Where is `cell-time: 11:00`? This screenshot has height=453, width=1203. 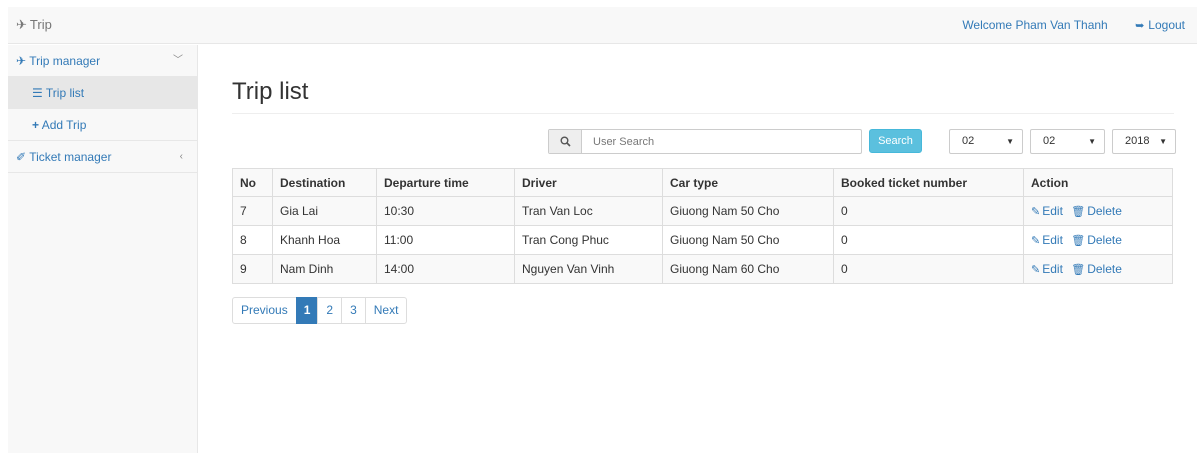
cell-time: 11:00 is located at coordinates (445, 240).